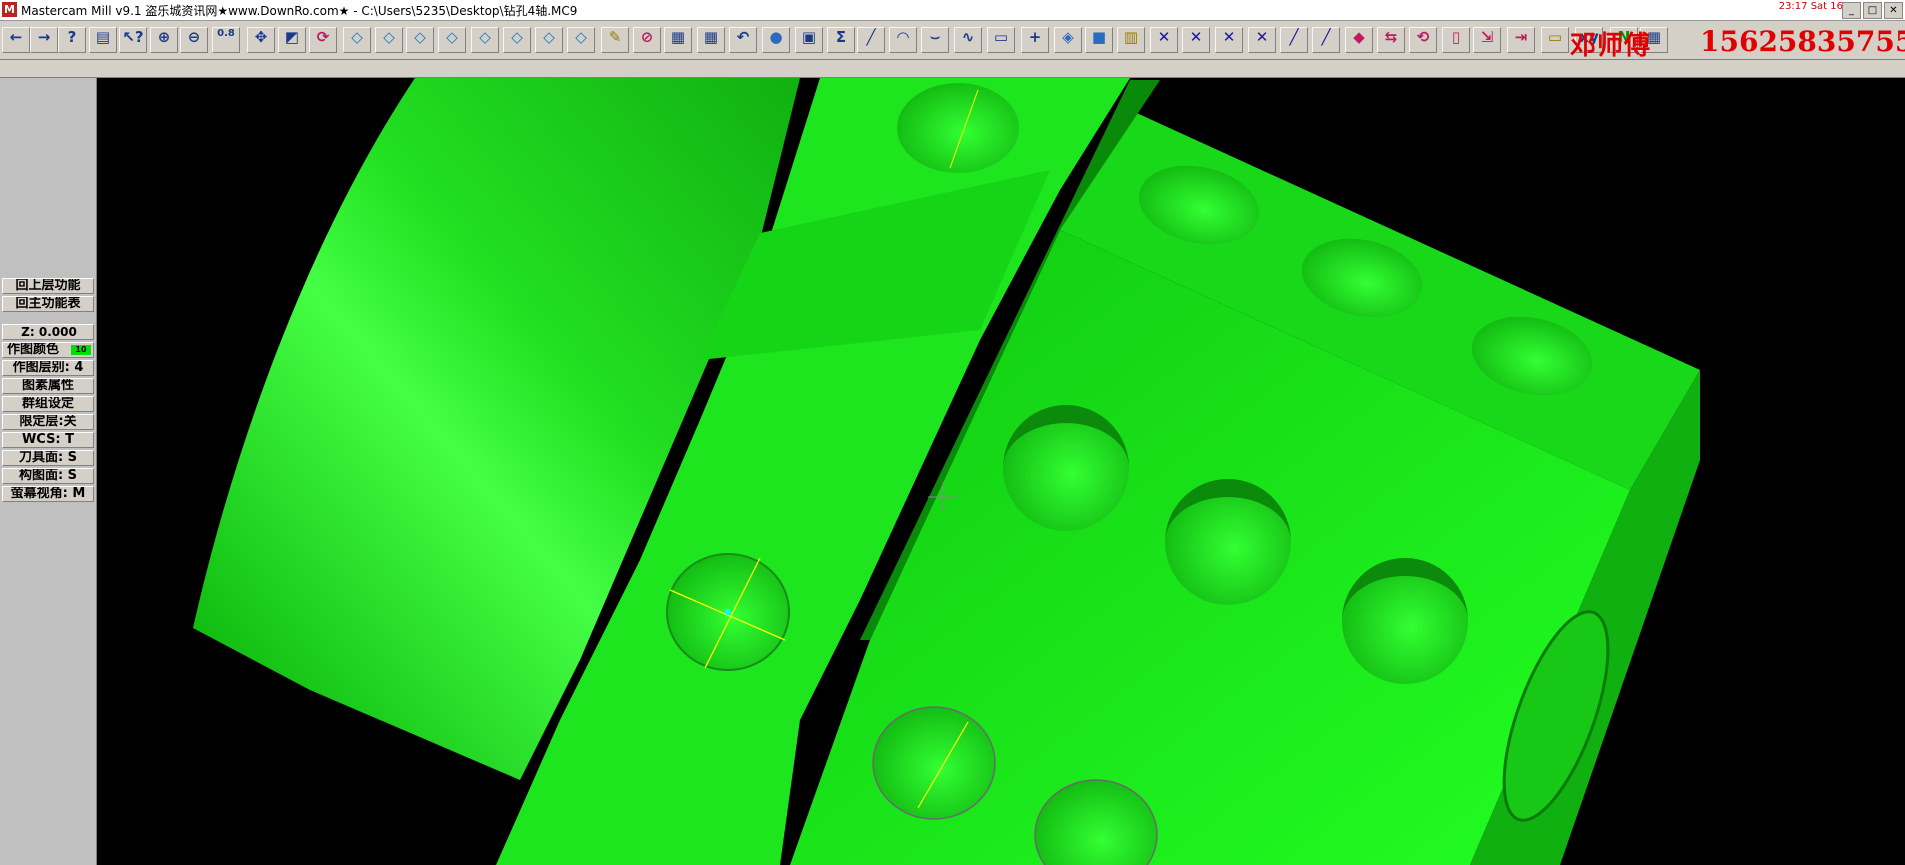 The height and width of the screenshot is (865, 1905). Describe the element at coordinates (809, 37) in the screenshot. I see `groups-icon: ▣` at that location.